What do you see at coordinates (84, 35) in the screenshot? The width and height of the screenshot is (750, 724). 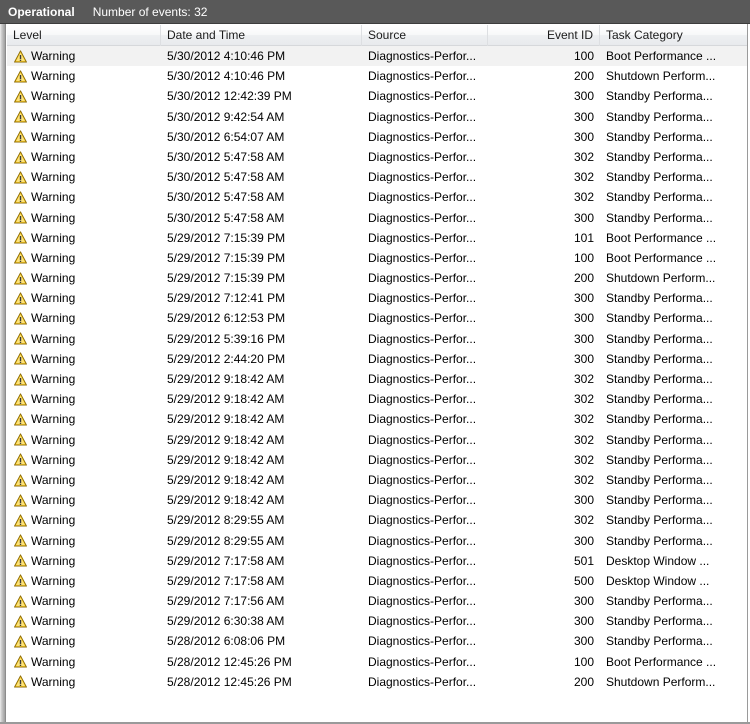 I see `column-header-level: Level` at bounding box center [84, 35].